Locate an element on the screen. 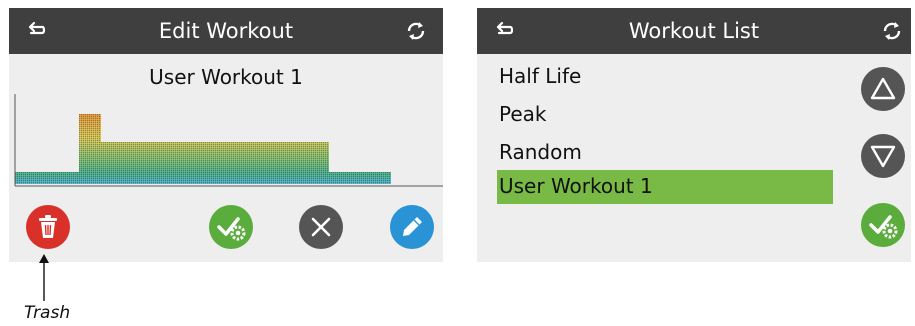 The width and height of the screenshot is (915, 326). workout-profile-graph is located at coordinates (228, 140).